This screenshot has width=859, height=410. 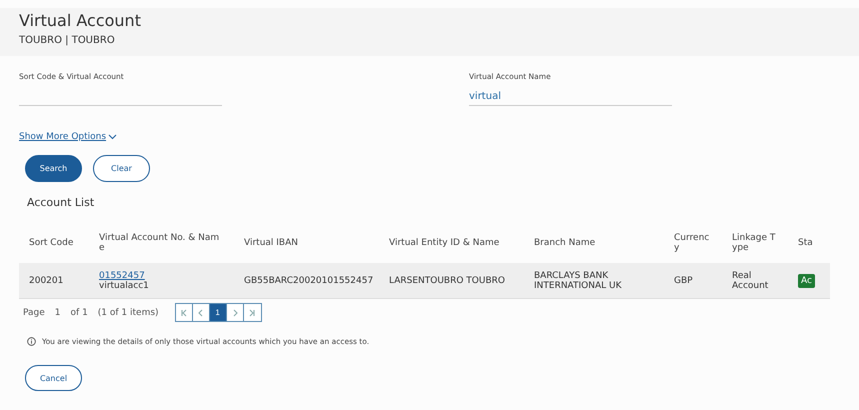 What do you see at coordinates (67, 40) in the screenshot?
I see `page-subtitle: TOUBRO | TOUBRO` at bounding box center [67, 40].